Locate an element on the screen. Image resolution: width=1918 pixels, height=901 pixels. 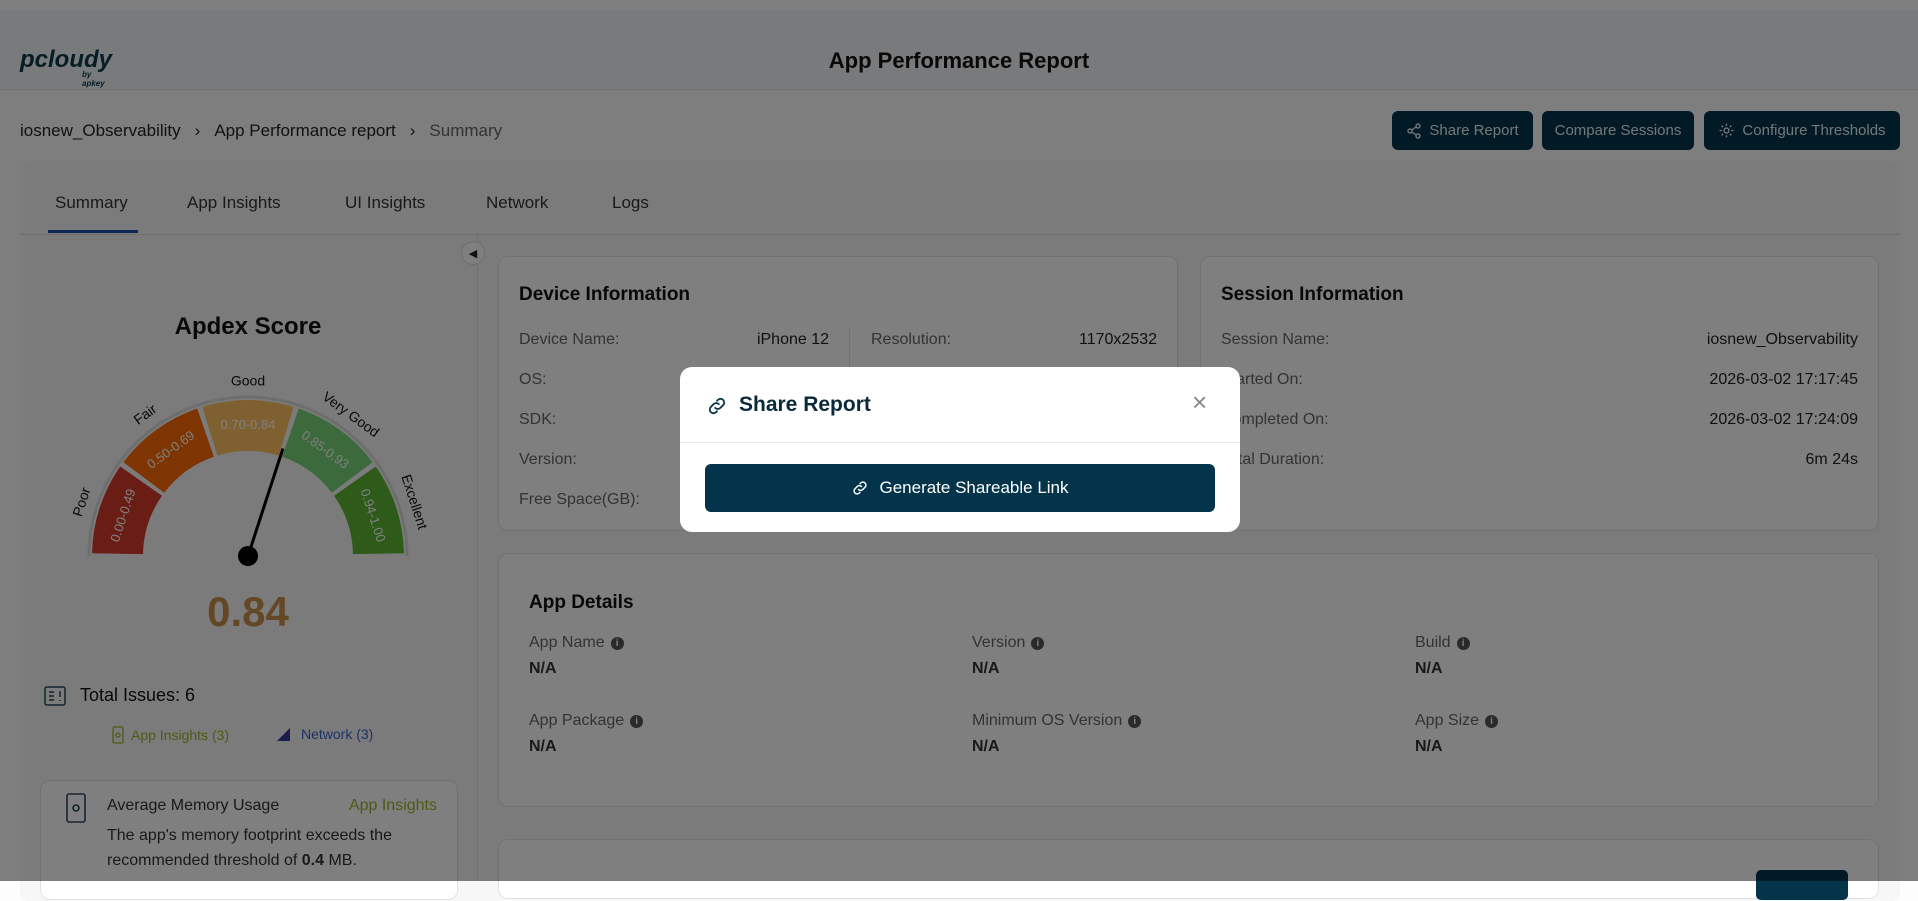
modal-divider is located at coordinates (960, 442).